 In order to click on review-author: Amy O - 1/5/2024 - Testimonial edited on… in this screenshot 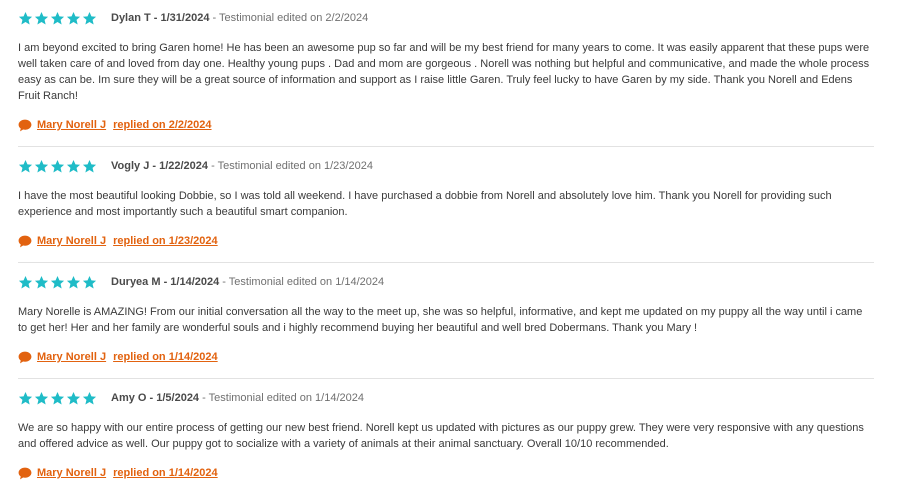, I will do `click(237, 398)`.